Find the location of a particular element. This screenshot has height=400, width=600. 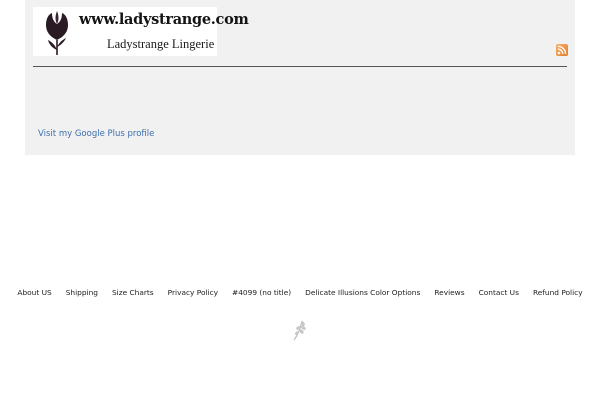

rss-feed-link is located at coordinates (562, 50).